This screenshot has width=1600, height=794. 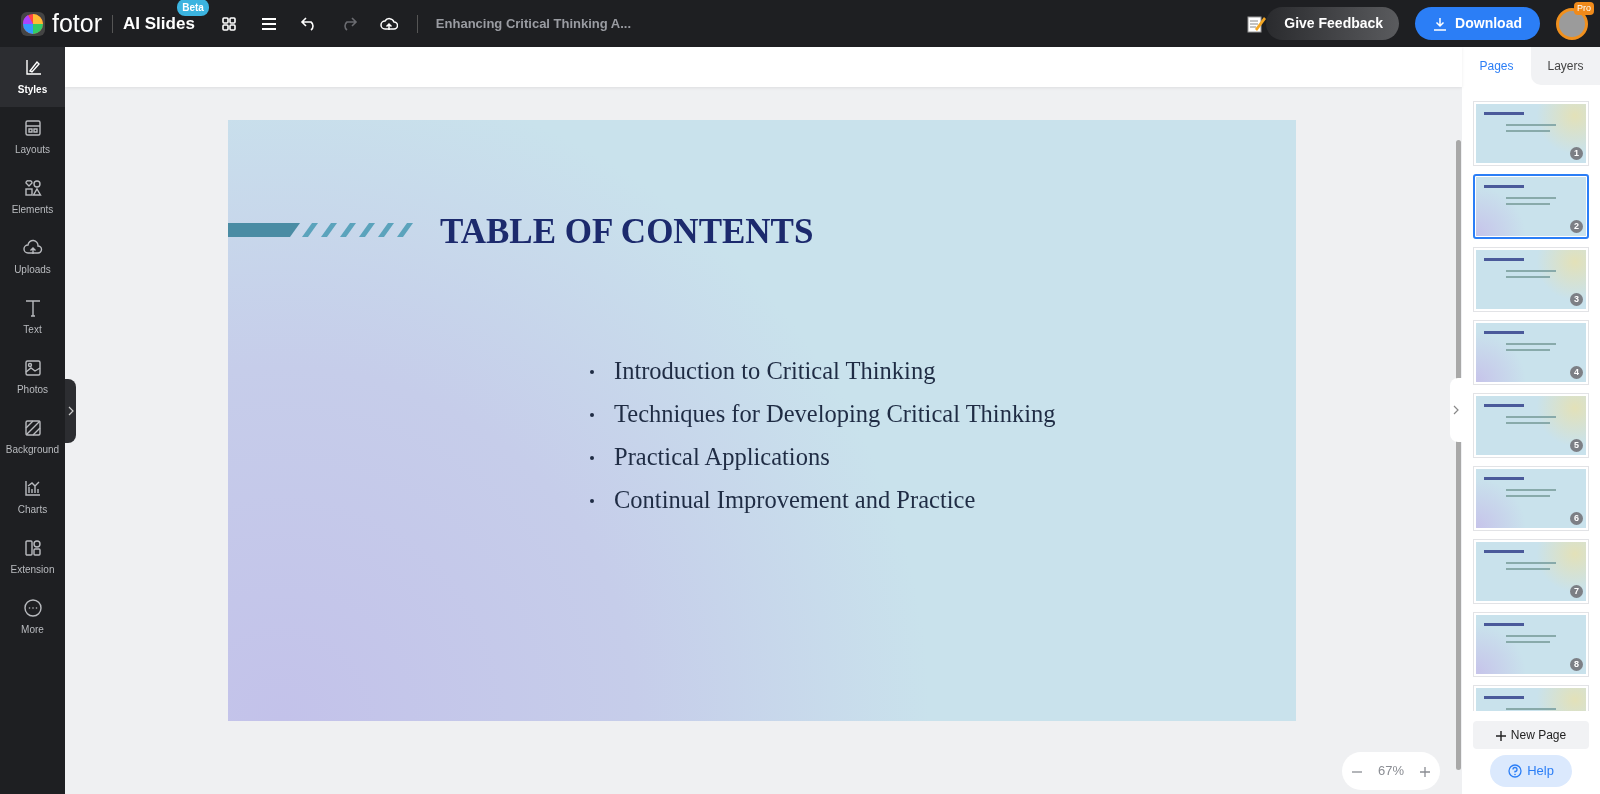 I want to click on pro-badge: Pro, so click(x=1584, y=8).